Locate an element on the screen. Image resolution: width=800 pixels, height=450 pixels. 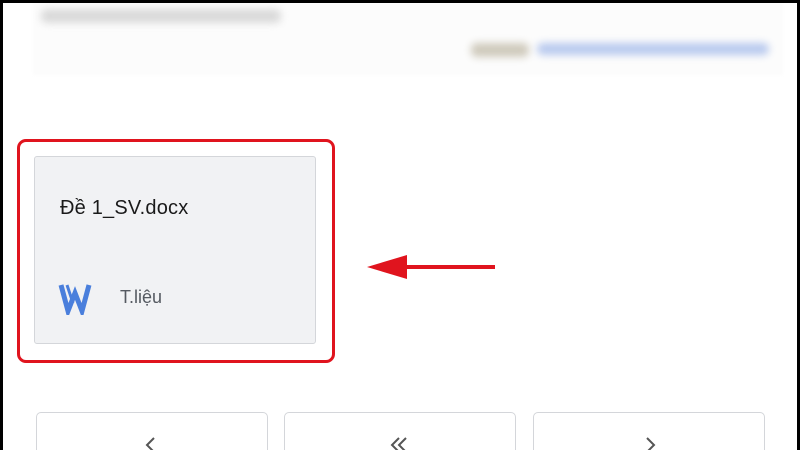
reply-all-button is located at coordinates (400, 431).